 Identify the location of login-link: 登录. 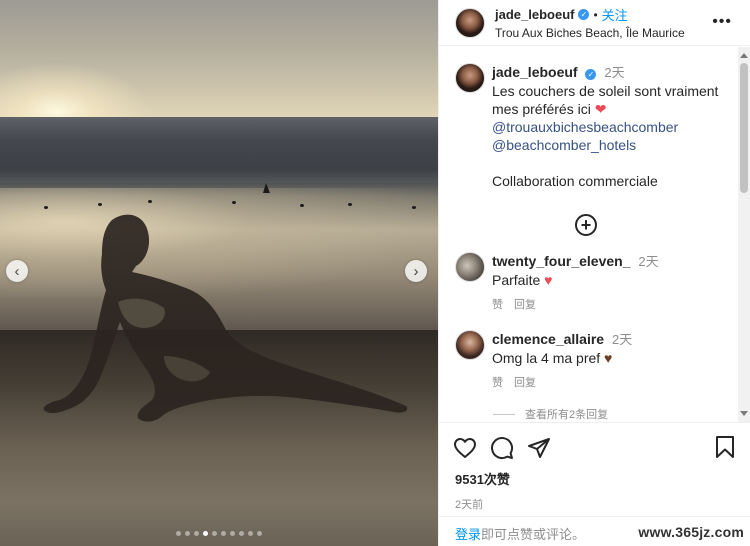
(468, 534).